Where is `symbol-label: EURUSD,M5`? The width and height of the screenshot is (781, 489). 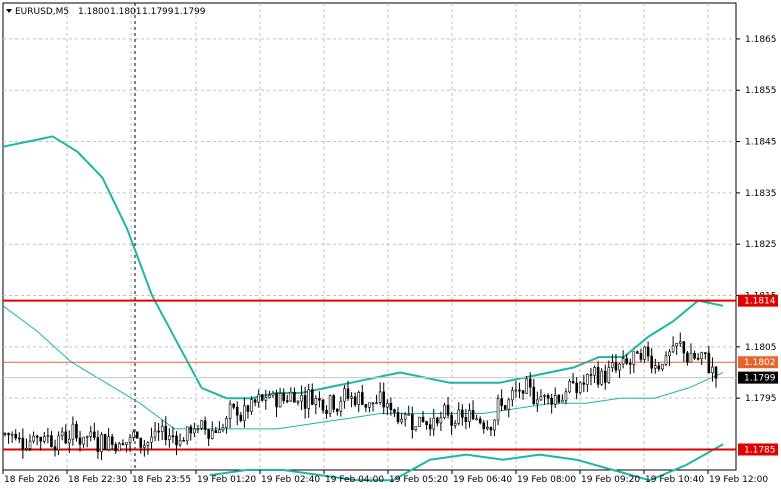 symbol-label: EURUSD,M5 is located at coordinates (42, 12).